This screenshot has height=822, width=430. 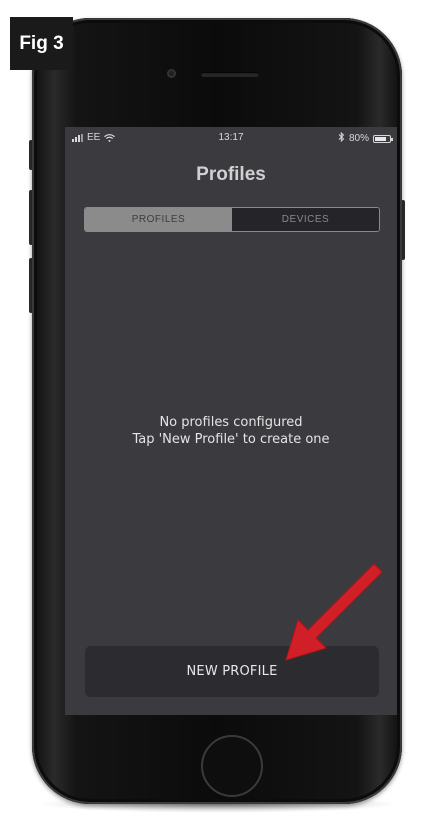 What do you see at coordinates (341, 138) in the screenshot?
I see `bluetooth-icon` at bounding box center [341, 138].